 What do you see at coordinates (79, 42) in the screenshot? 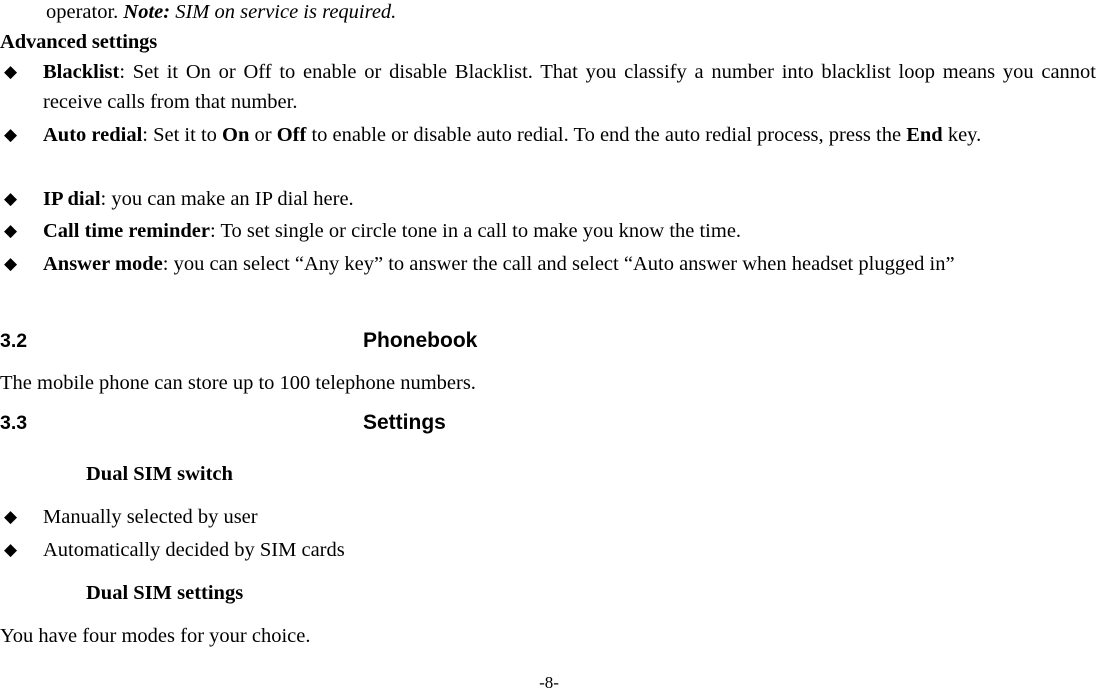
I see `advanced-settings-heading: Advanced settings` at bounding box center [79, 42].